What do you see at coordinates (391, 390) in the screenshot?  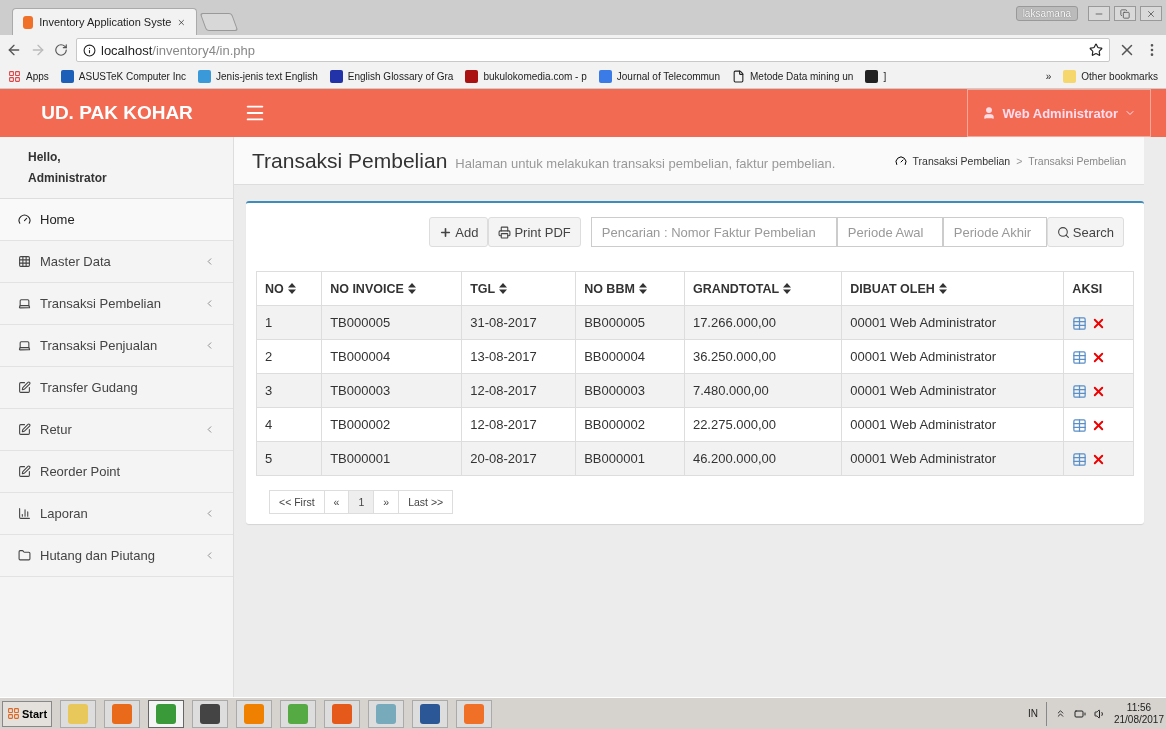 I see `table-cell: TB000003` at bounding box center [391, 390].